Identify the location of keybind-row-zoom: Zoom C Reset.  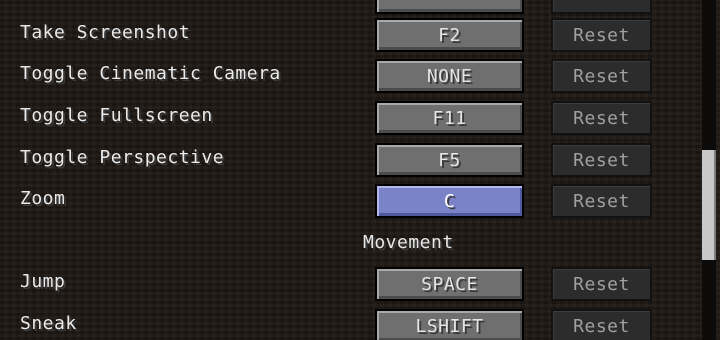
(350, 203).